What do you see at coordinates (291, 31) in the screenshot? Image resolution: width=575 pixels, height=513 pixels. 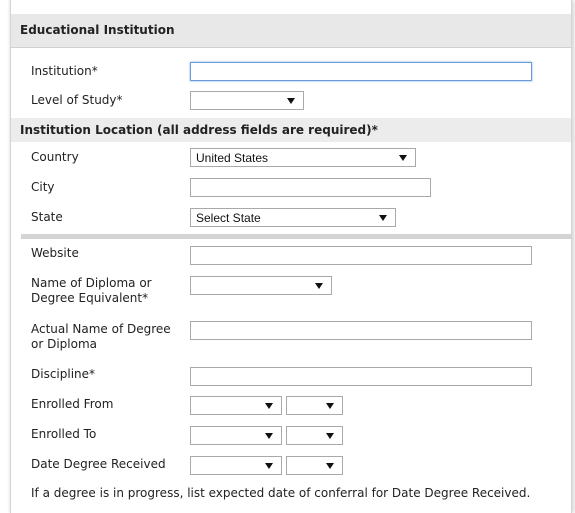 I see `section-header: Educational Institution` at bounding box center [291, 31].